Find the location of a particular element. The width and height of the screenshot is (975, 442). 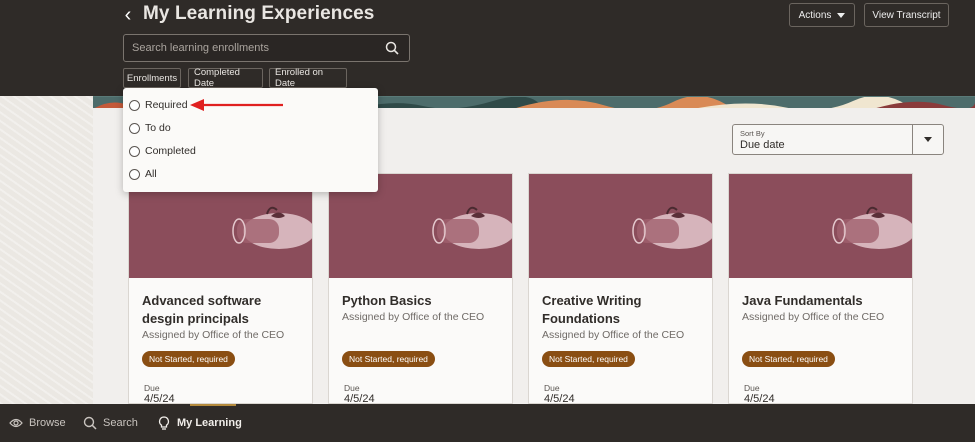

option-label: To do is located at coordinates (158, 128).